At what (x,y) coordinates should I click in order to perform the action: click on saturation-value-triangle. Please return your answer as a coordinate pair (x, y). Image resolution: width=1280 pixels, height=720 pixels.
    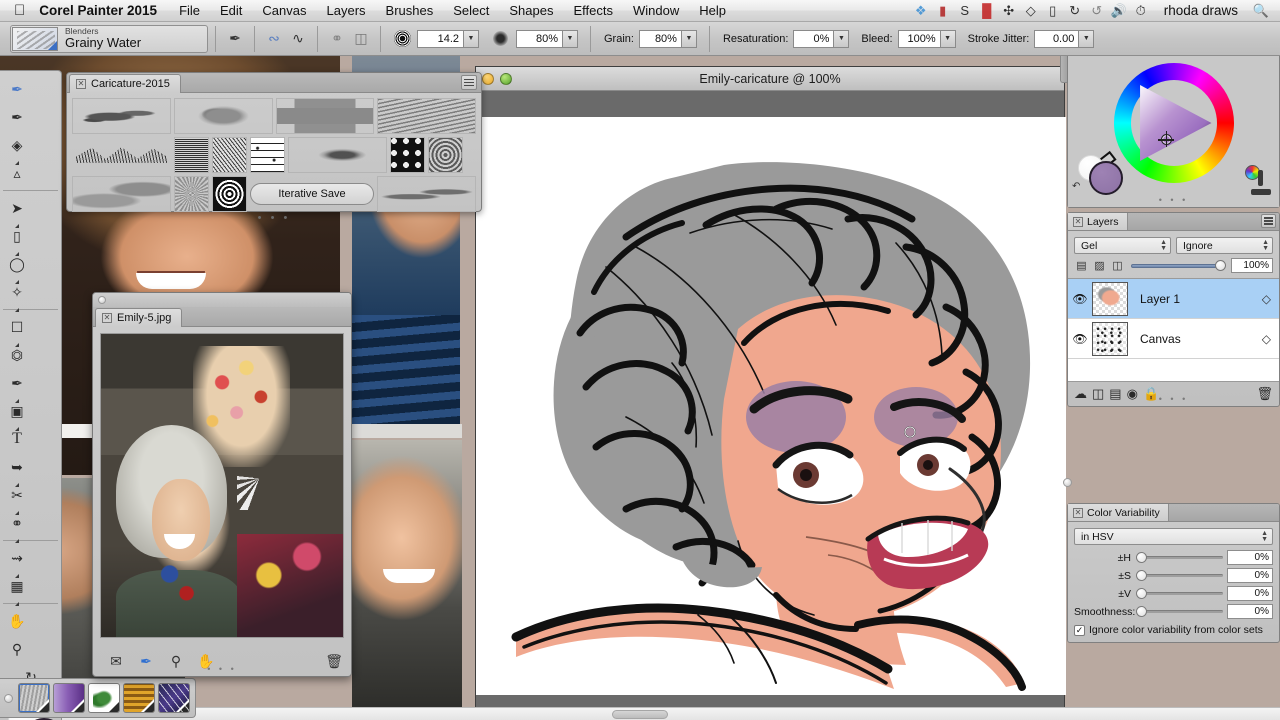
    Looking at the image, I should click on (1174, 123).